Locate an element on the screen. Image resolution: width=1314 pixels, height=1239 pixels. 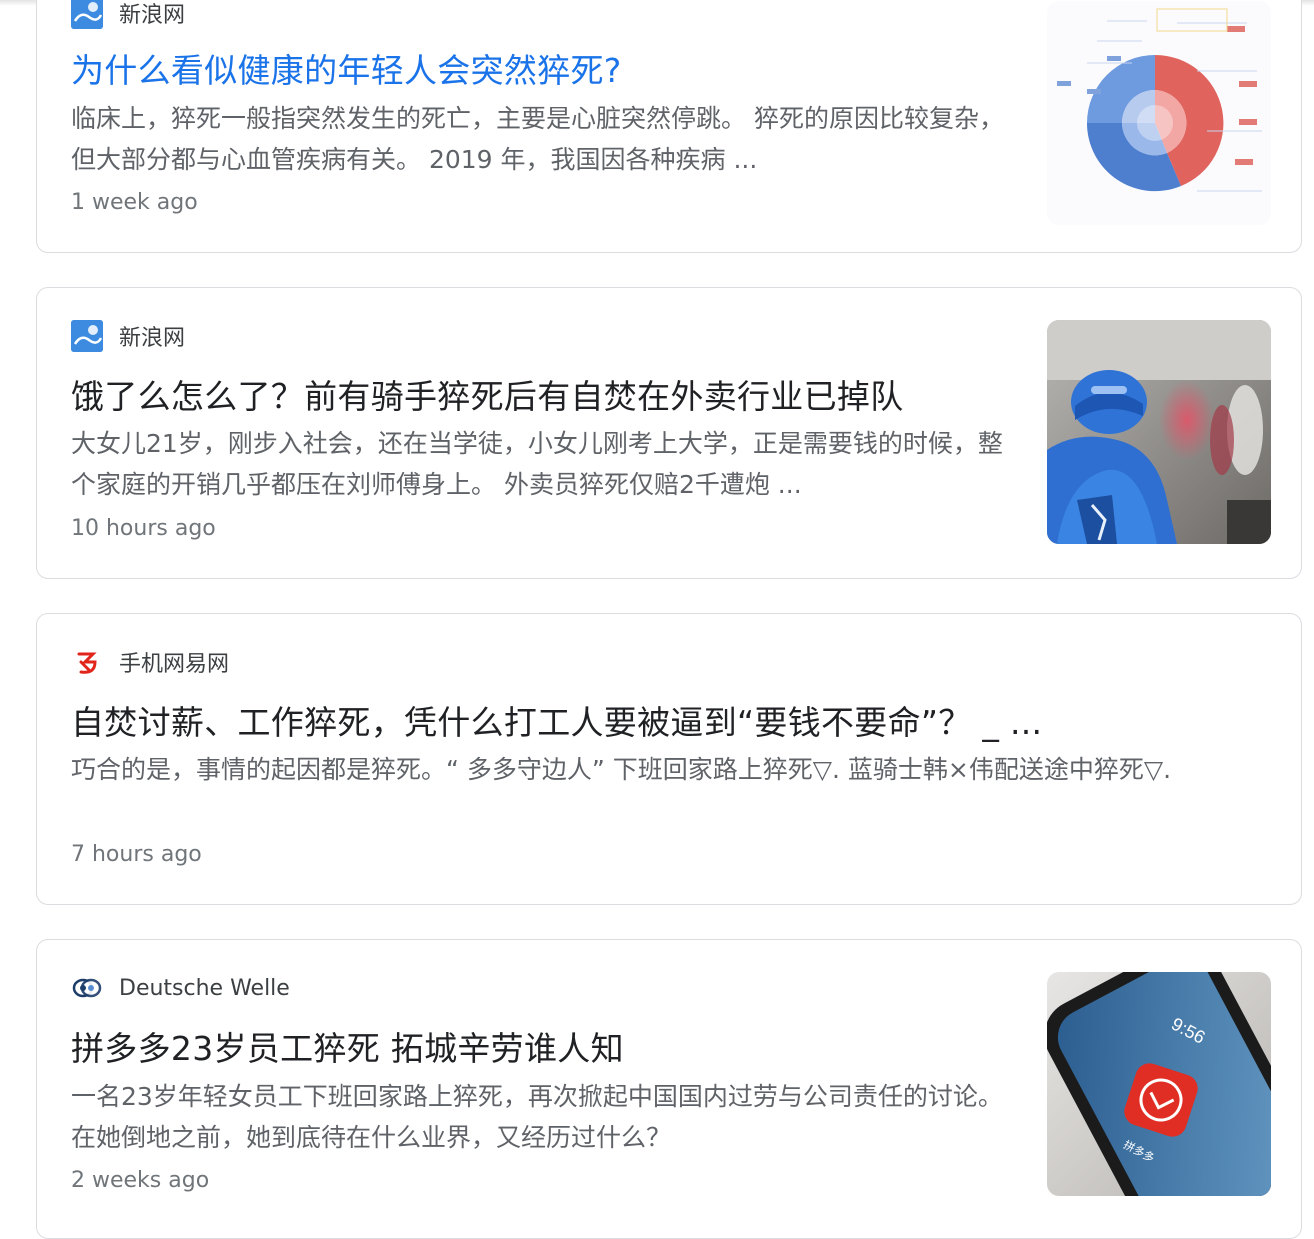
news-time: 1 week ago is located at coordinates (134, 202).